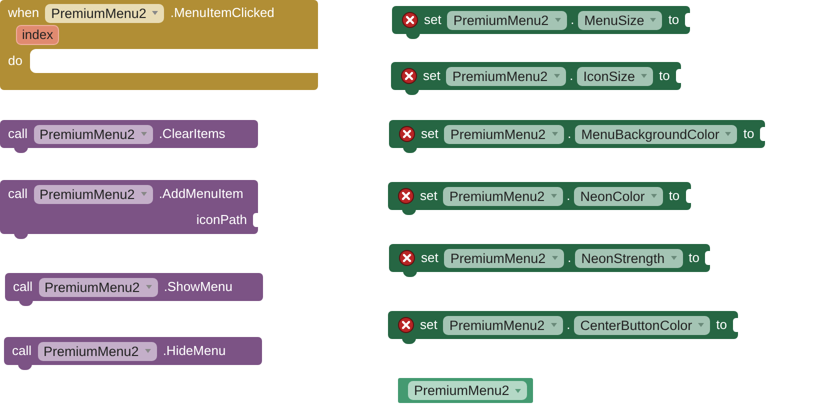 This screenshot has height=405, width=815. What do you see at coordinates (642, 325) in the screenshot?
I see `property-dropdown: CenterButtonColor` at bounding box center [642, 325].